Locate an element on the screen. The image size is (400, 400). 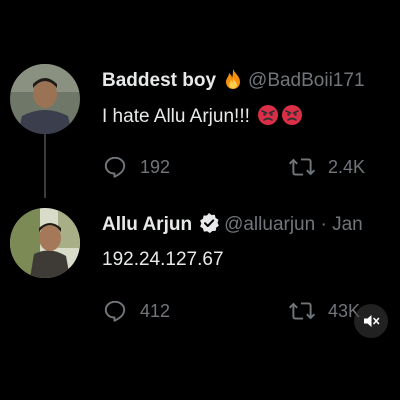
retweet-button: 2.4K is located at coordinates (326, 167).